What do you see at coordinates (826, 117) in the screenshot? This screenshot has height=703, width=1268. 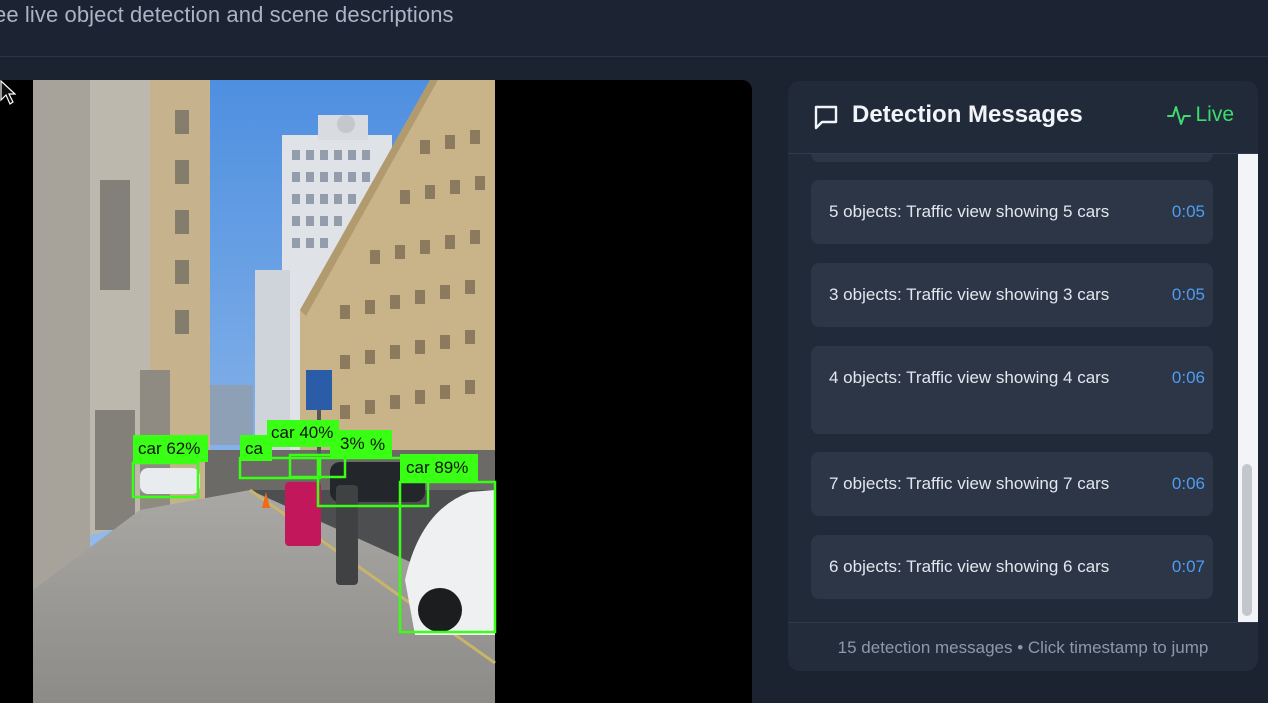 I see `message-square-icon` at bounding box center [826, 117].